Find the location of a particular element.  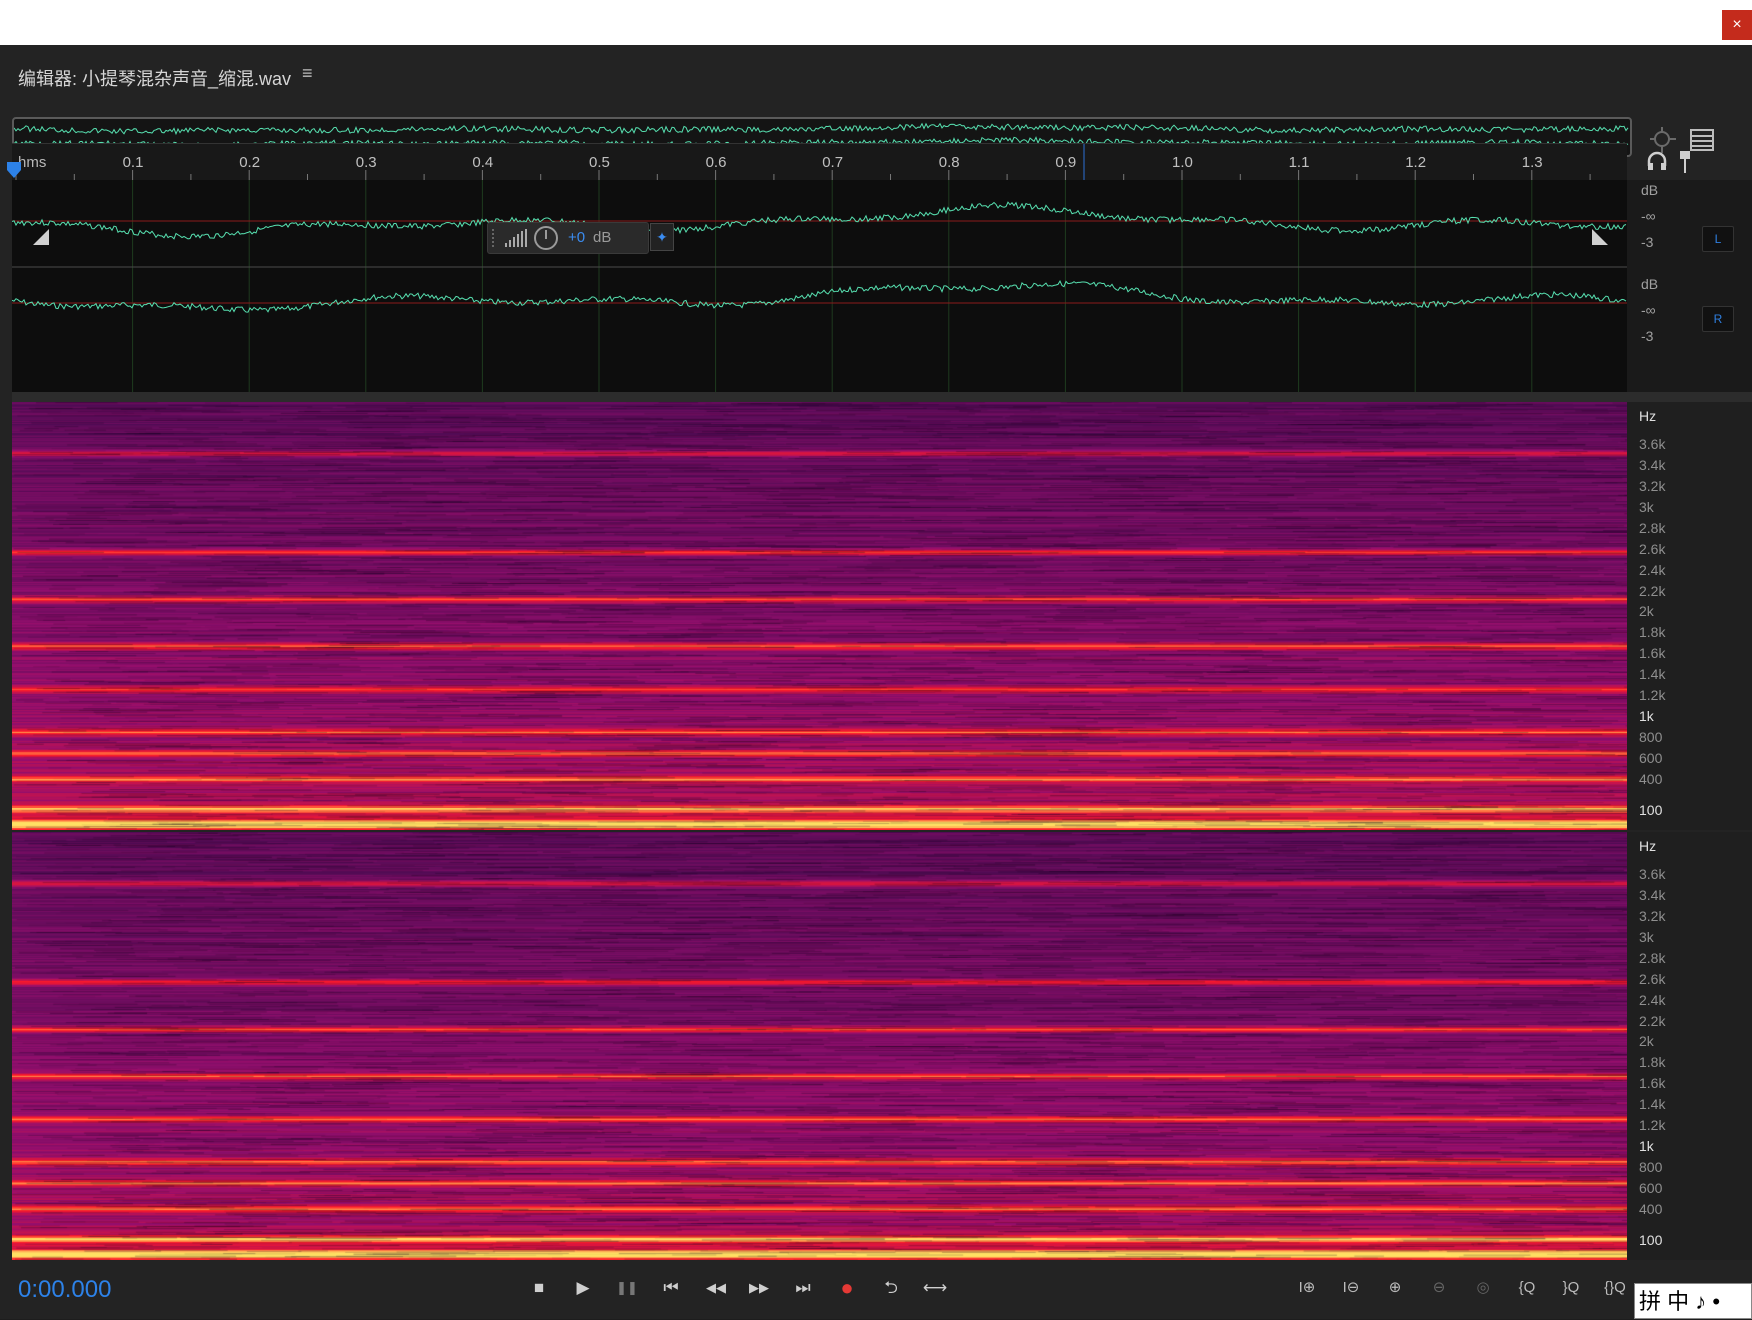

signal-meter-icon is located at coordinates (516, 238).